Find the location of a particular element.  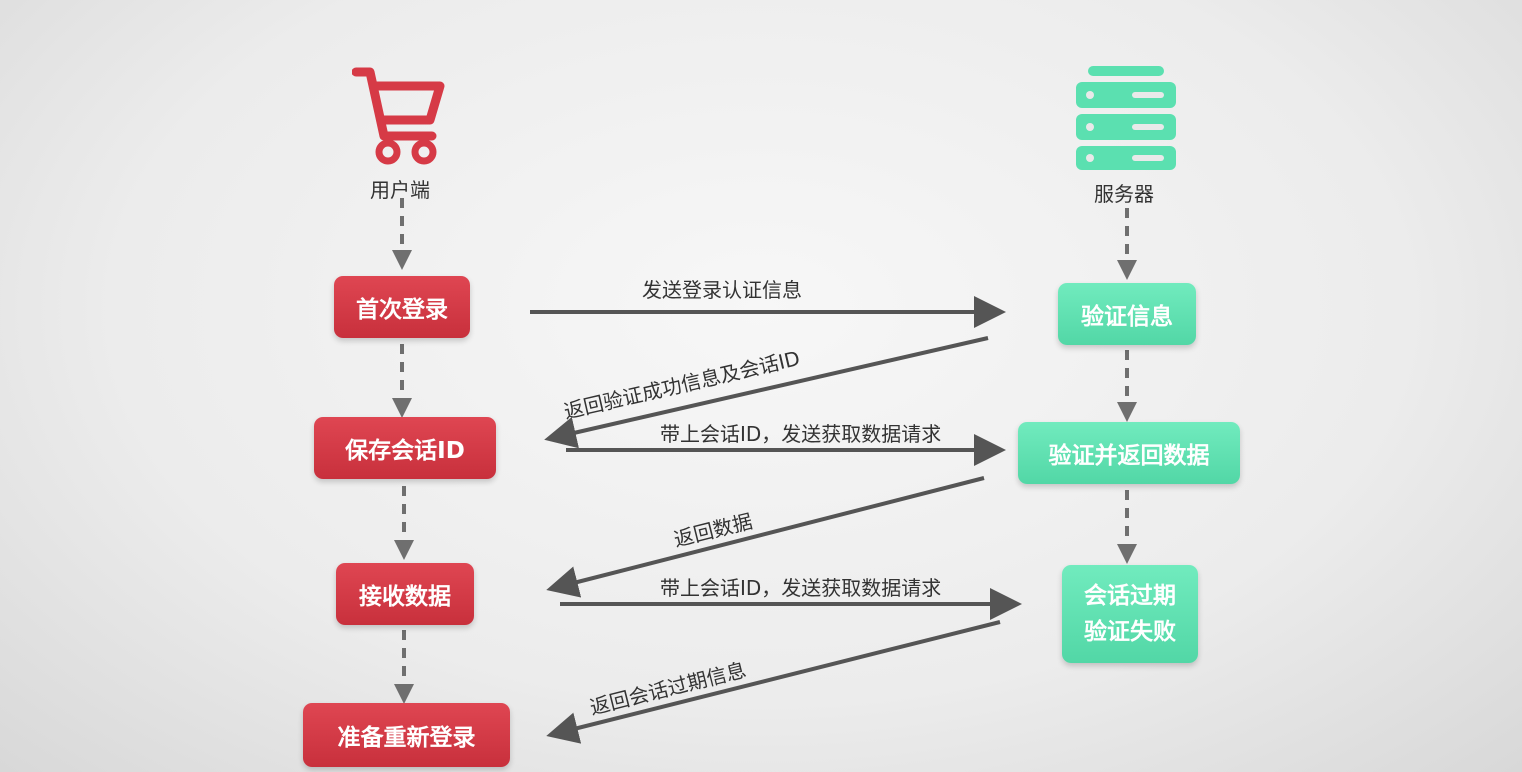

server-icon is located at coordinates (1126, 118).